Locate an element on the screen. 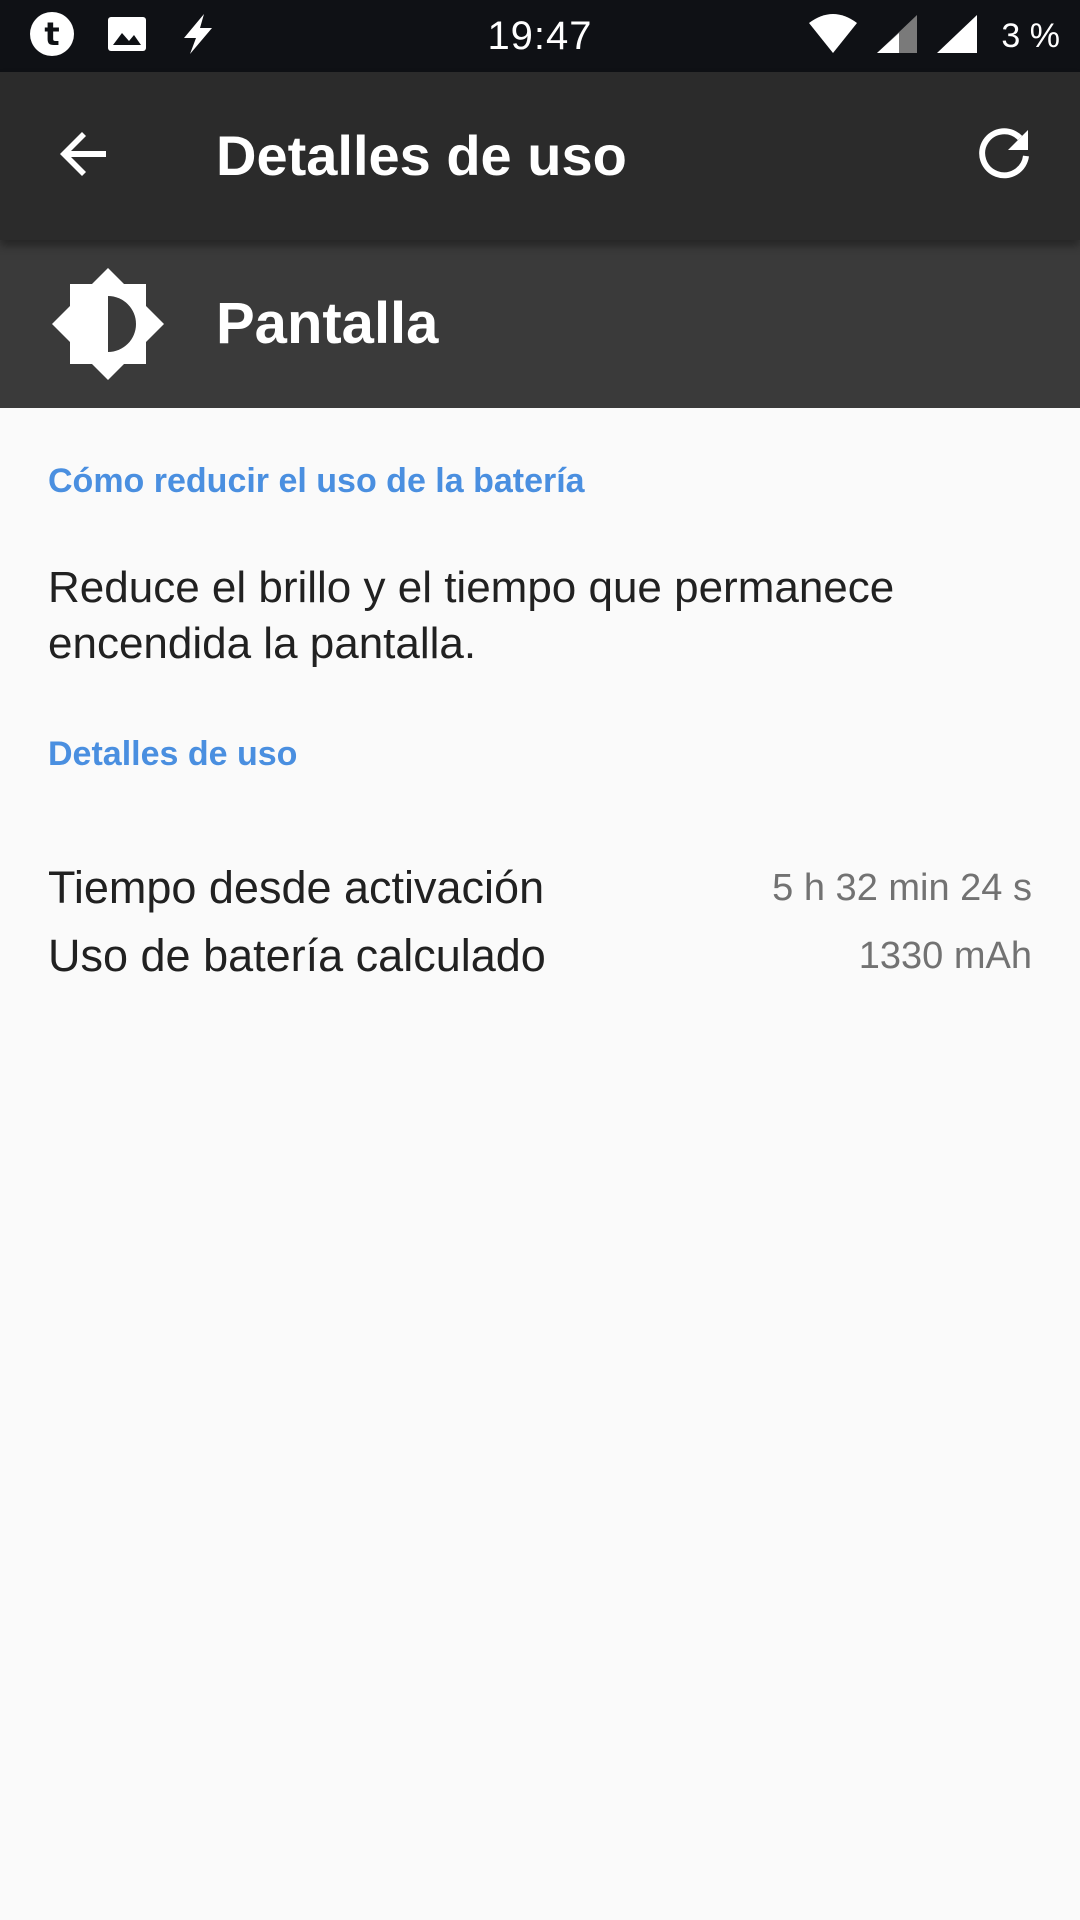 The width and height of the screenshot is (1080, 1920). detail-row-time: Tiempo desde activación 5 h 32 min 24 s is located at coordinates (540, 888).